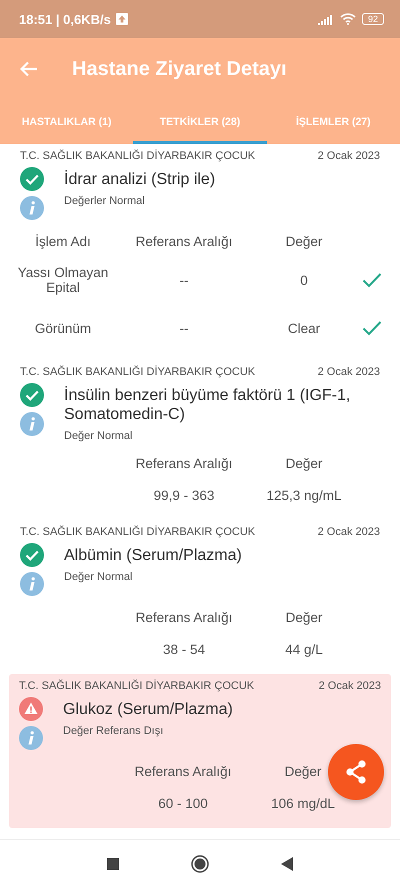  Describe the element at coordinates (63, 241) in the screenshot. I see `column-header: İşlem Adı` at that location.